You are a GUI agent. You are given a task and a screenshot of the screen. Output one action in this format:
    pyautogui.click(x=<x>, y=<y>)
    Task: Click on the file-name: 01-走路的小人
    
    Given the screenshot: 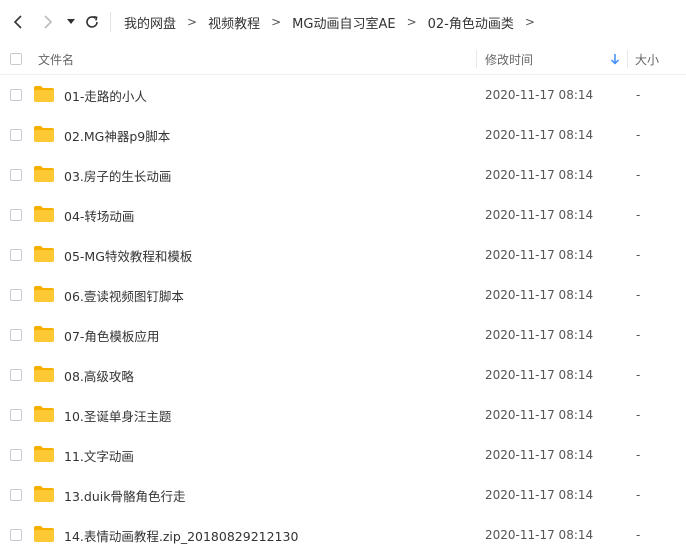 What is the action you would take?
    pyautogui.click(x=105, y=95)
    